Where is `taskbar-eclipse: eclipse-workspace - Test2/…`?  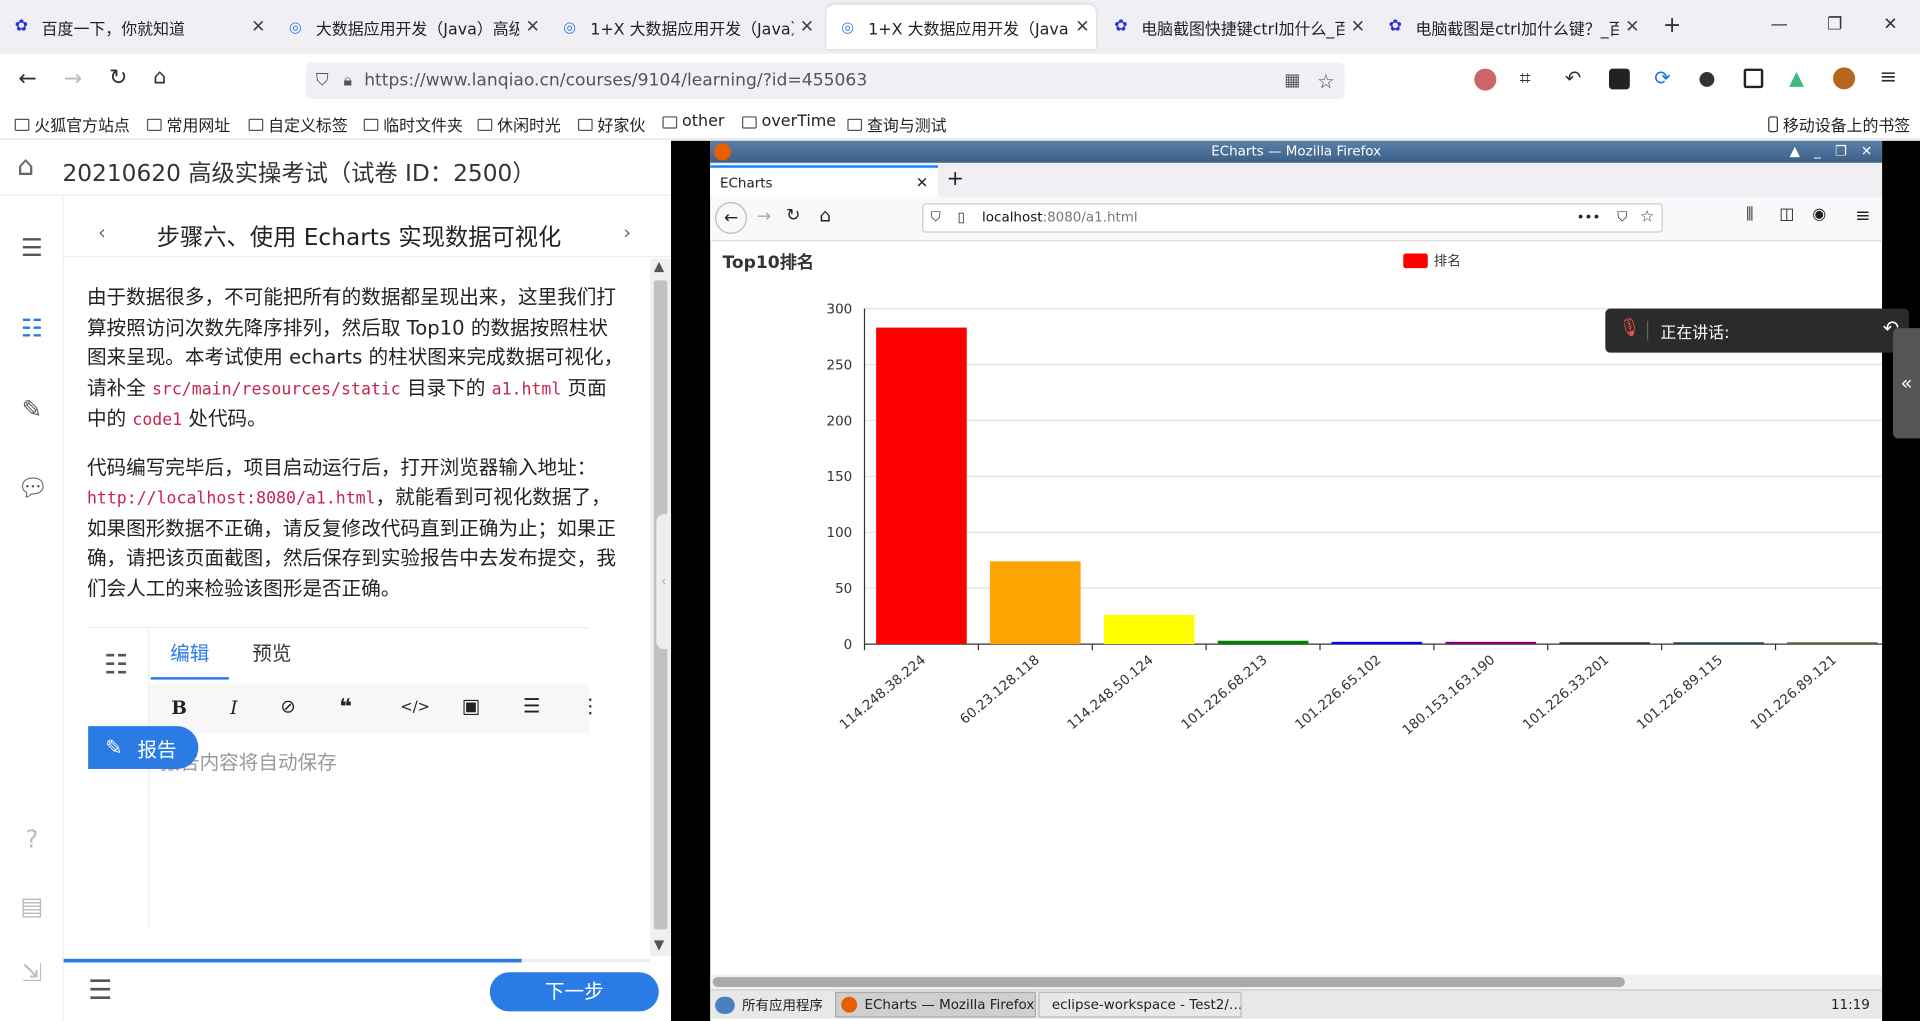 taskbar-eclipse: eclipse-workspace - Test2/… is located at coordinates (1140, 1004).